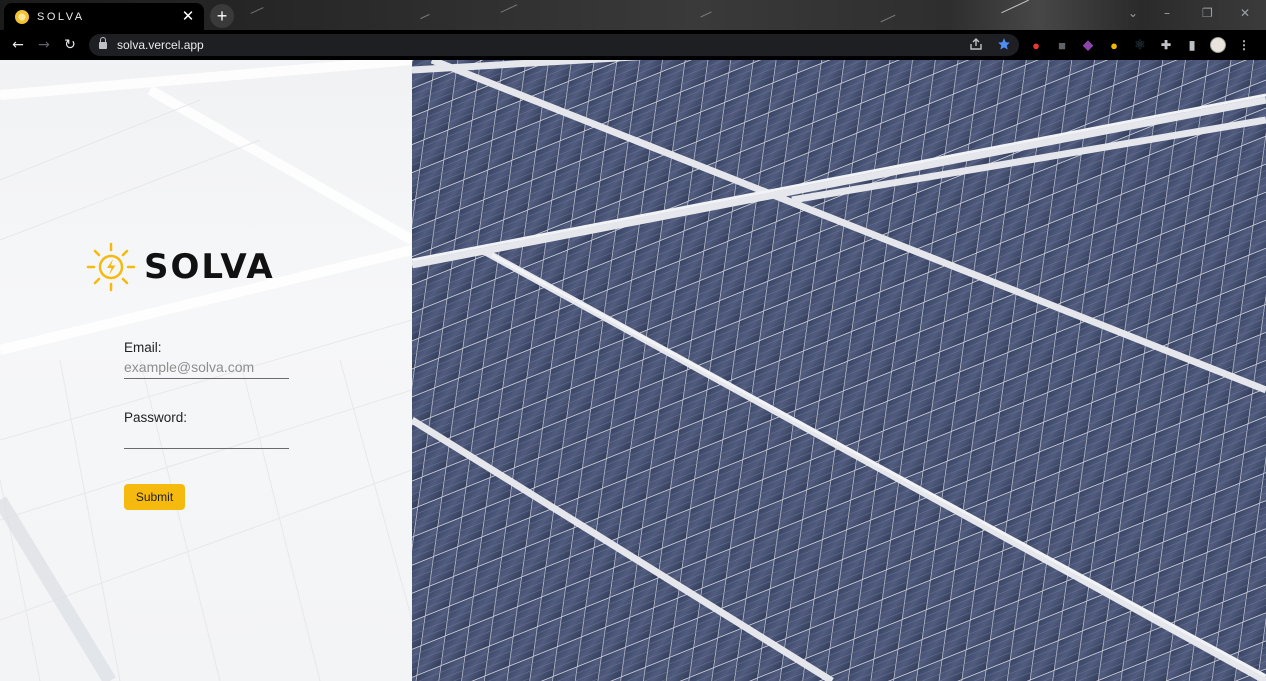 This screenshot has height=681, width=1266. I want to click on email-field, so click(206, 367).